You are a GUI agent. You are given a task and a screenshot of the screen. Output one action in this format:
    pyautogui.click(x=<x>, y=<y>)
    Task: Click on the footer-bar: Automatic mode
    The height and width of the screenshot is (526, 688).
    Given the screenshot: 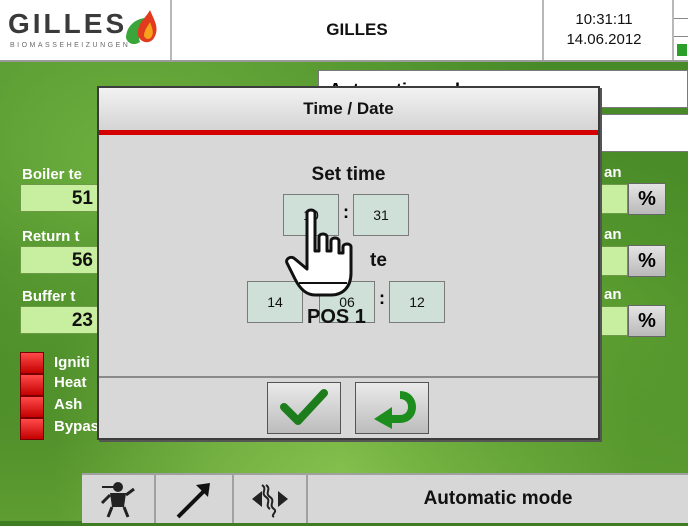 What is the action you would take?
    pyautogui.click(x=385, y=498)
    